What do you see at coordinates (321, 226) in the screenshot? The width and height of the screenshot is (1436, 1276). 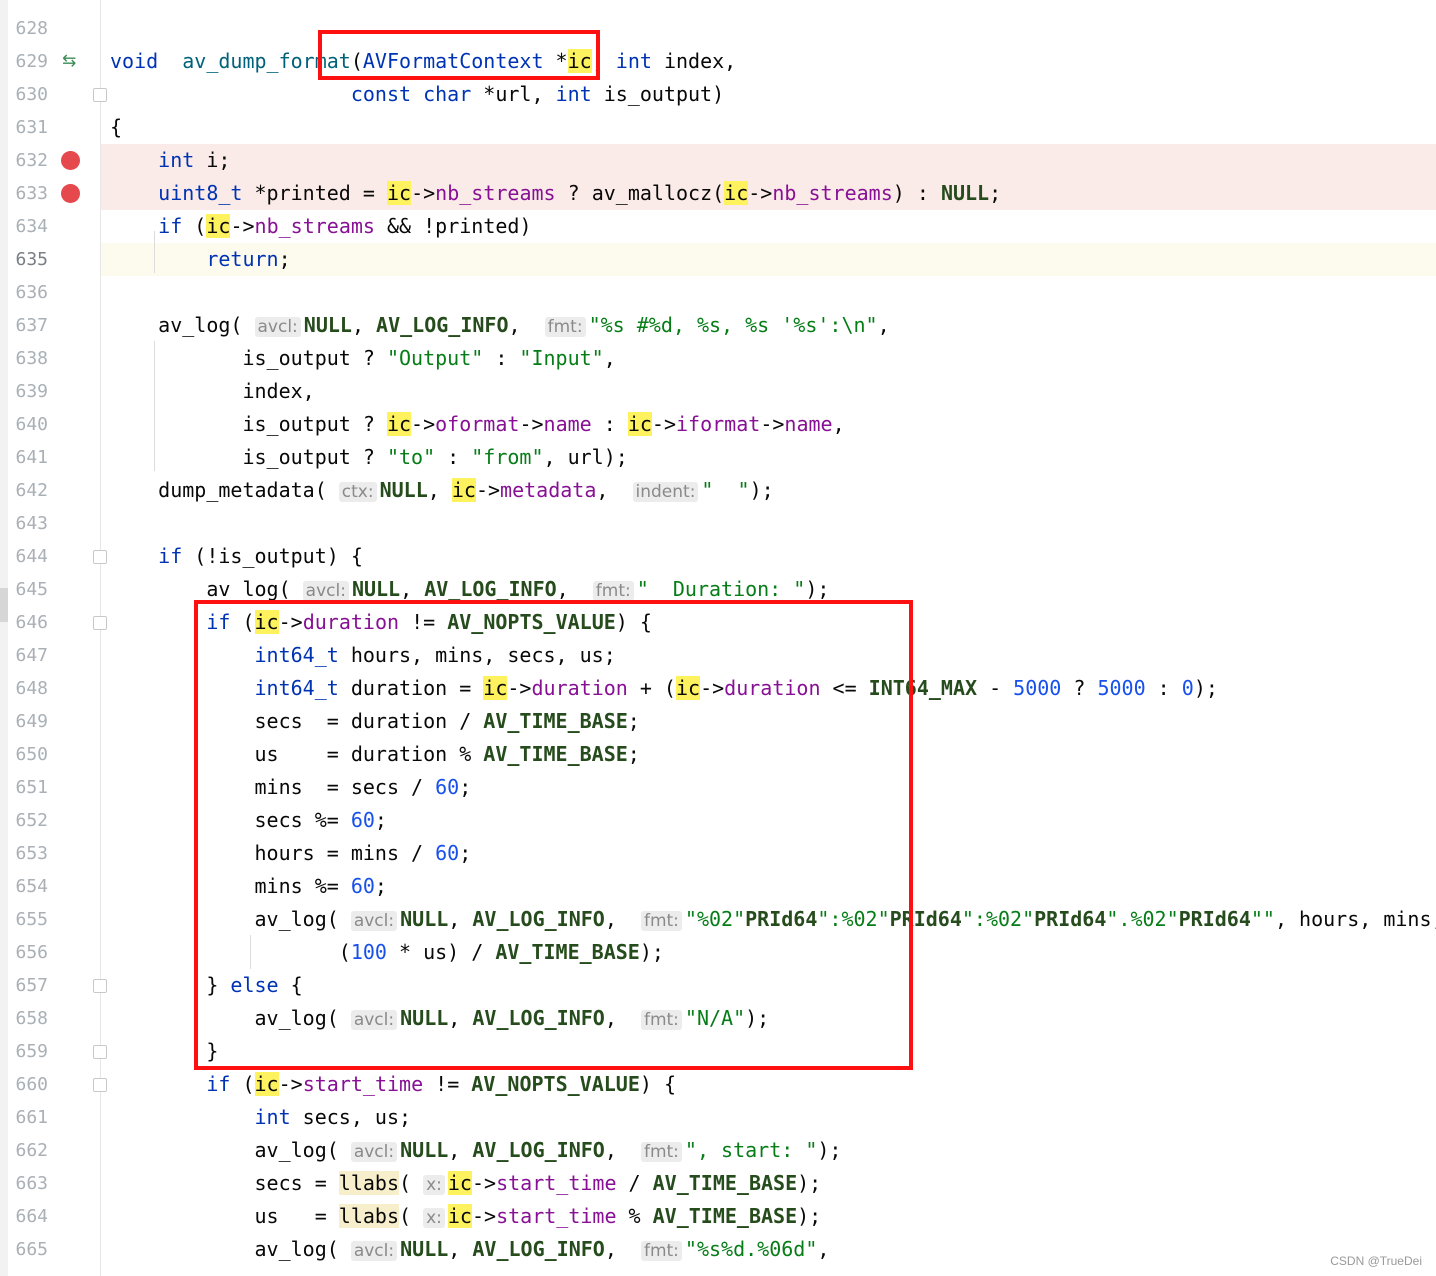 I see `code-text: if (ic->nb_streams && !printed)` at bounding box center [321, 226].